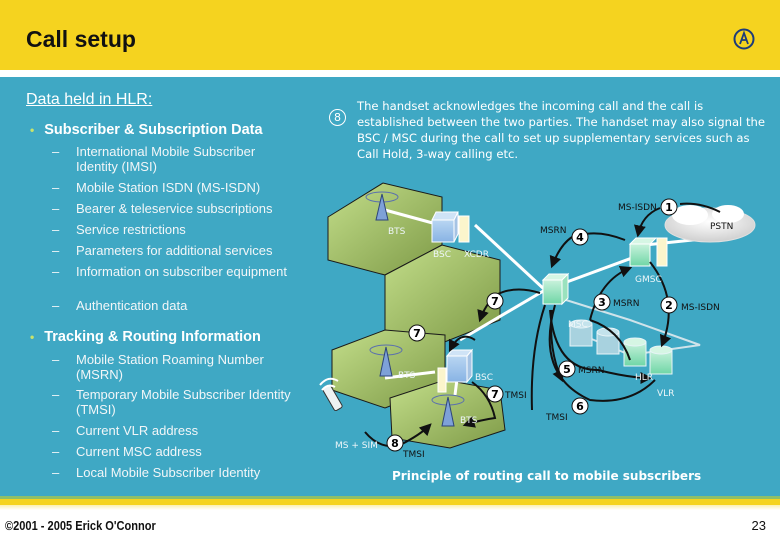  What do you see at coordinates (644, 378) in the screenshot?
I see `hlr-label: HLR` at bounding box center [644, 378].